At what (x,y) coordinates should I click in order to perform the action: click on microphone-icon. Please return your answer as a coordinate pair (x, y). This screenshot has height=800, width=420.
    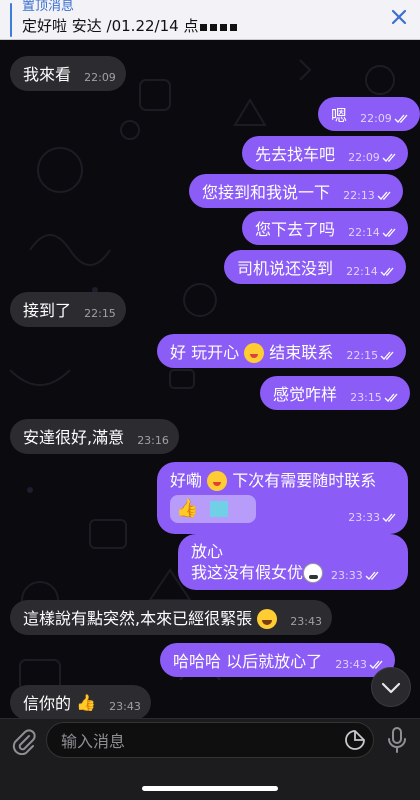
    Looking at the image, I should click on (397, 740).